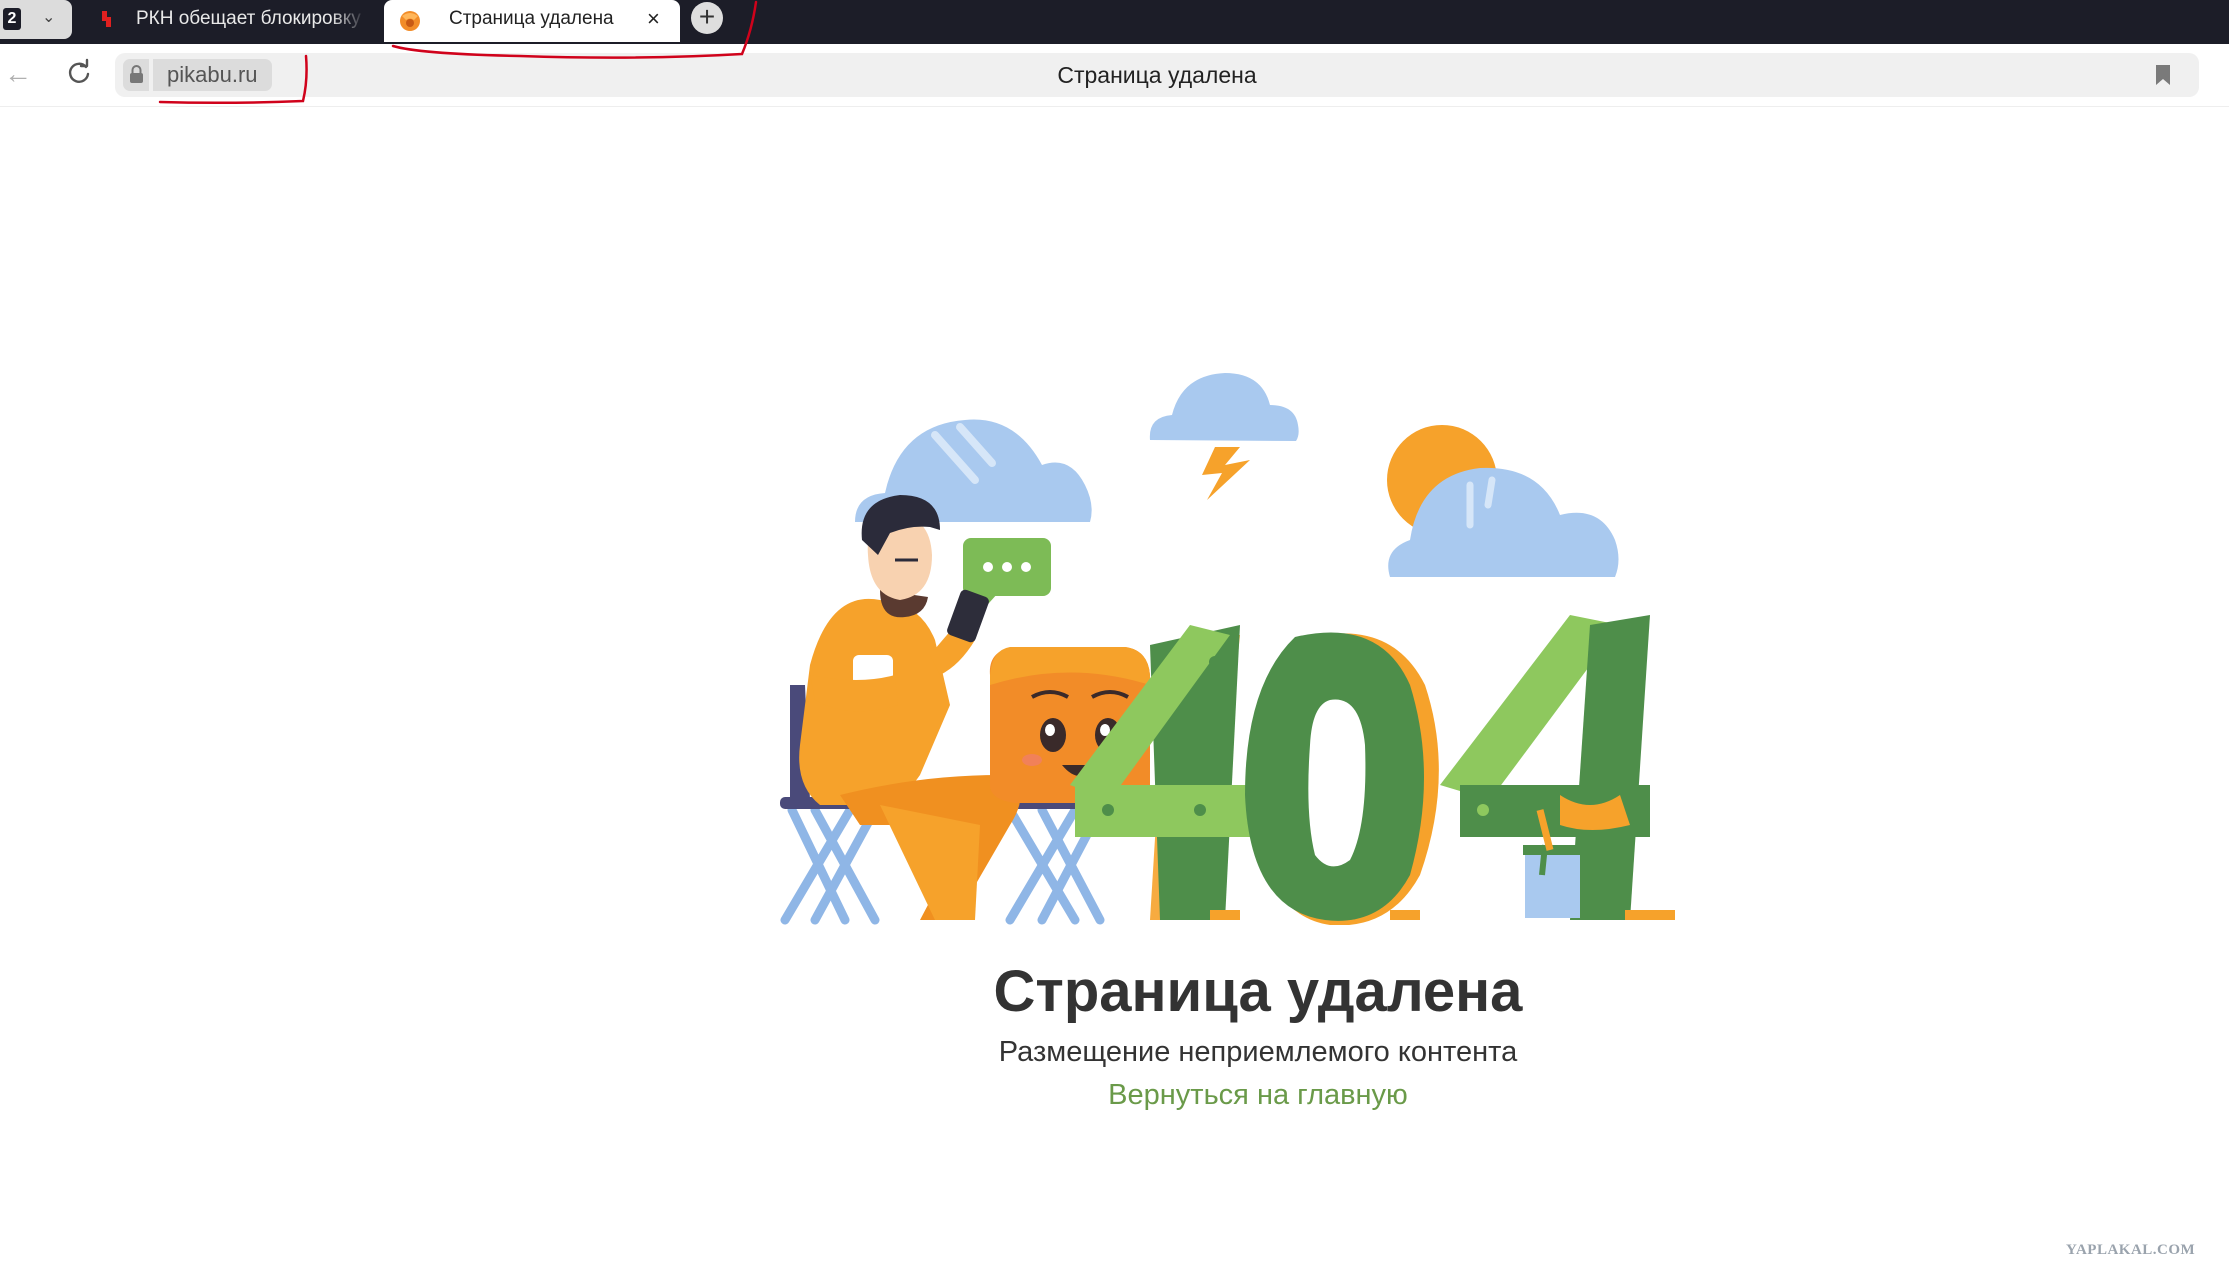  Describe the element at coordinates (1226, 473) in the screenshot. I see `lightning-icon` at that location.